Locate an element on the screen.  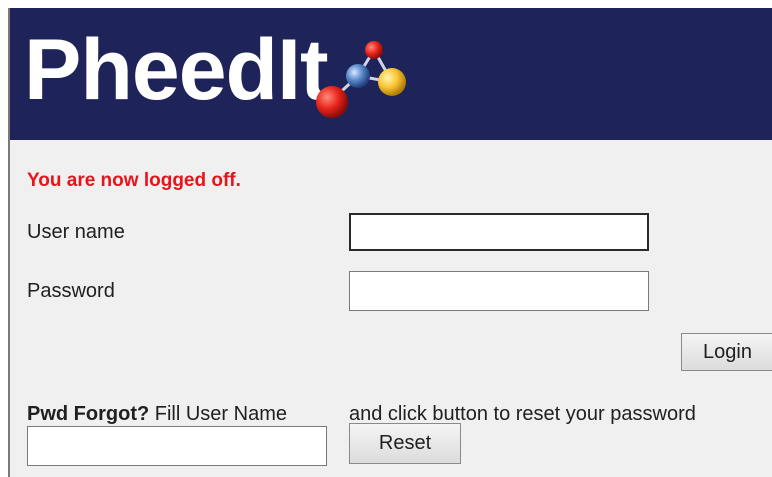
username-label: User name is located at coordinates (76, 232).